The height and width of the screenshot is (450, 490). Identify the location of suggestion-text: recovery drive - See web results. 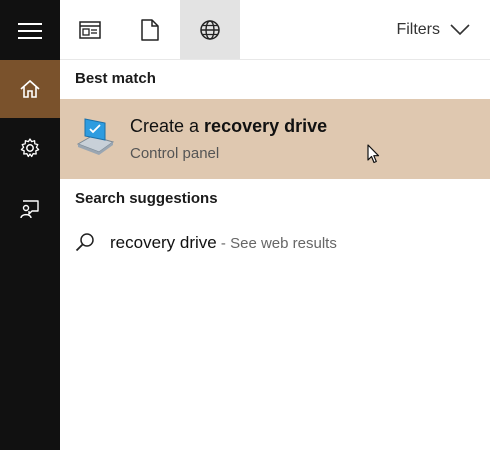
(223, 243).